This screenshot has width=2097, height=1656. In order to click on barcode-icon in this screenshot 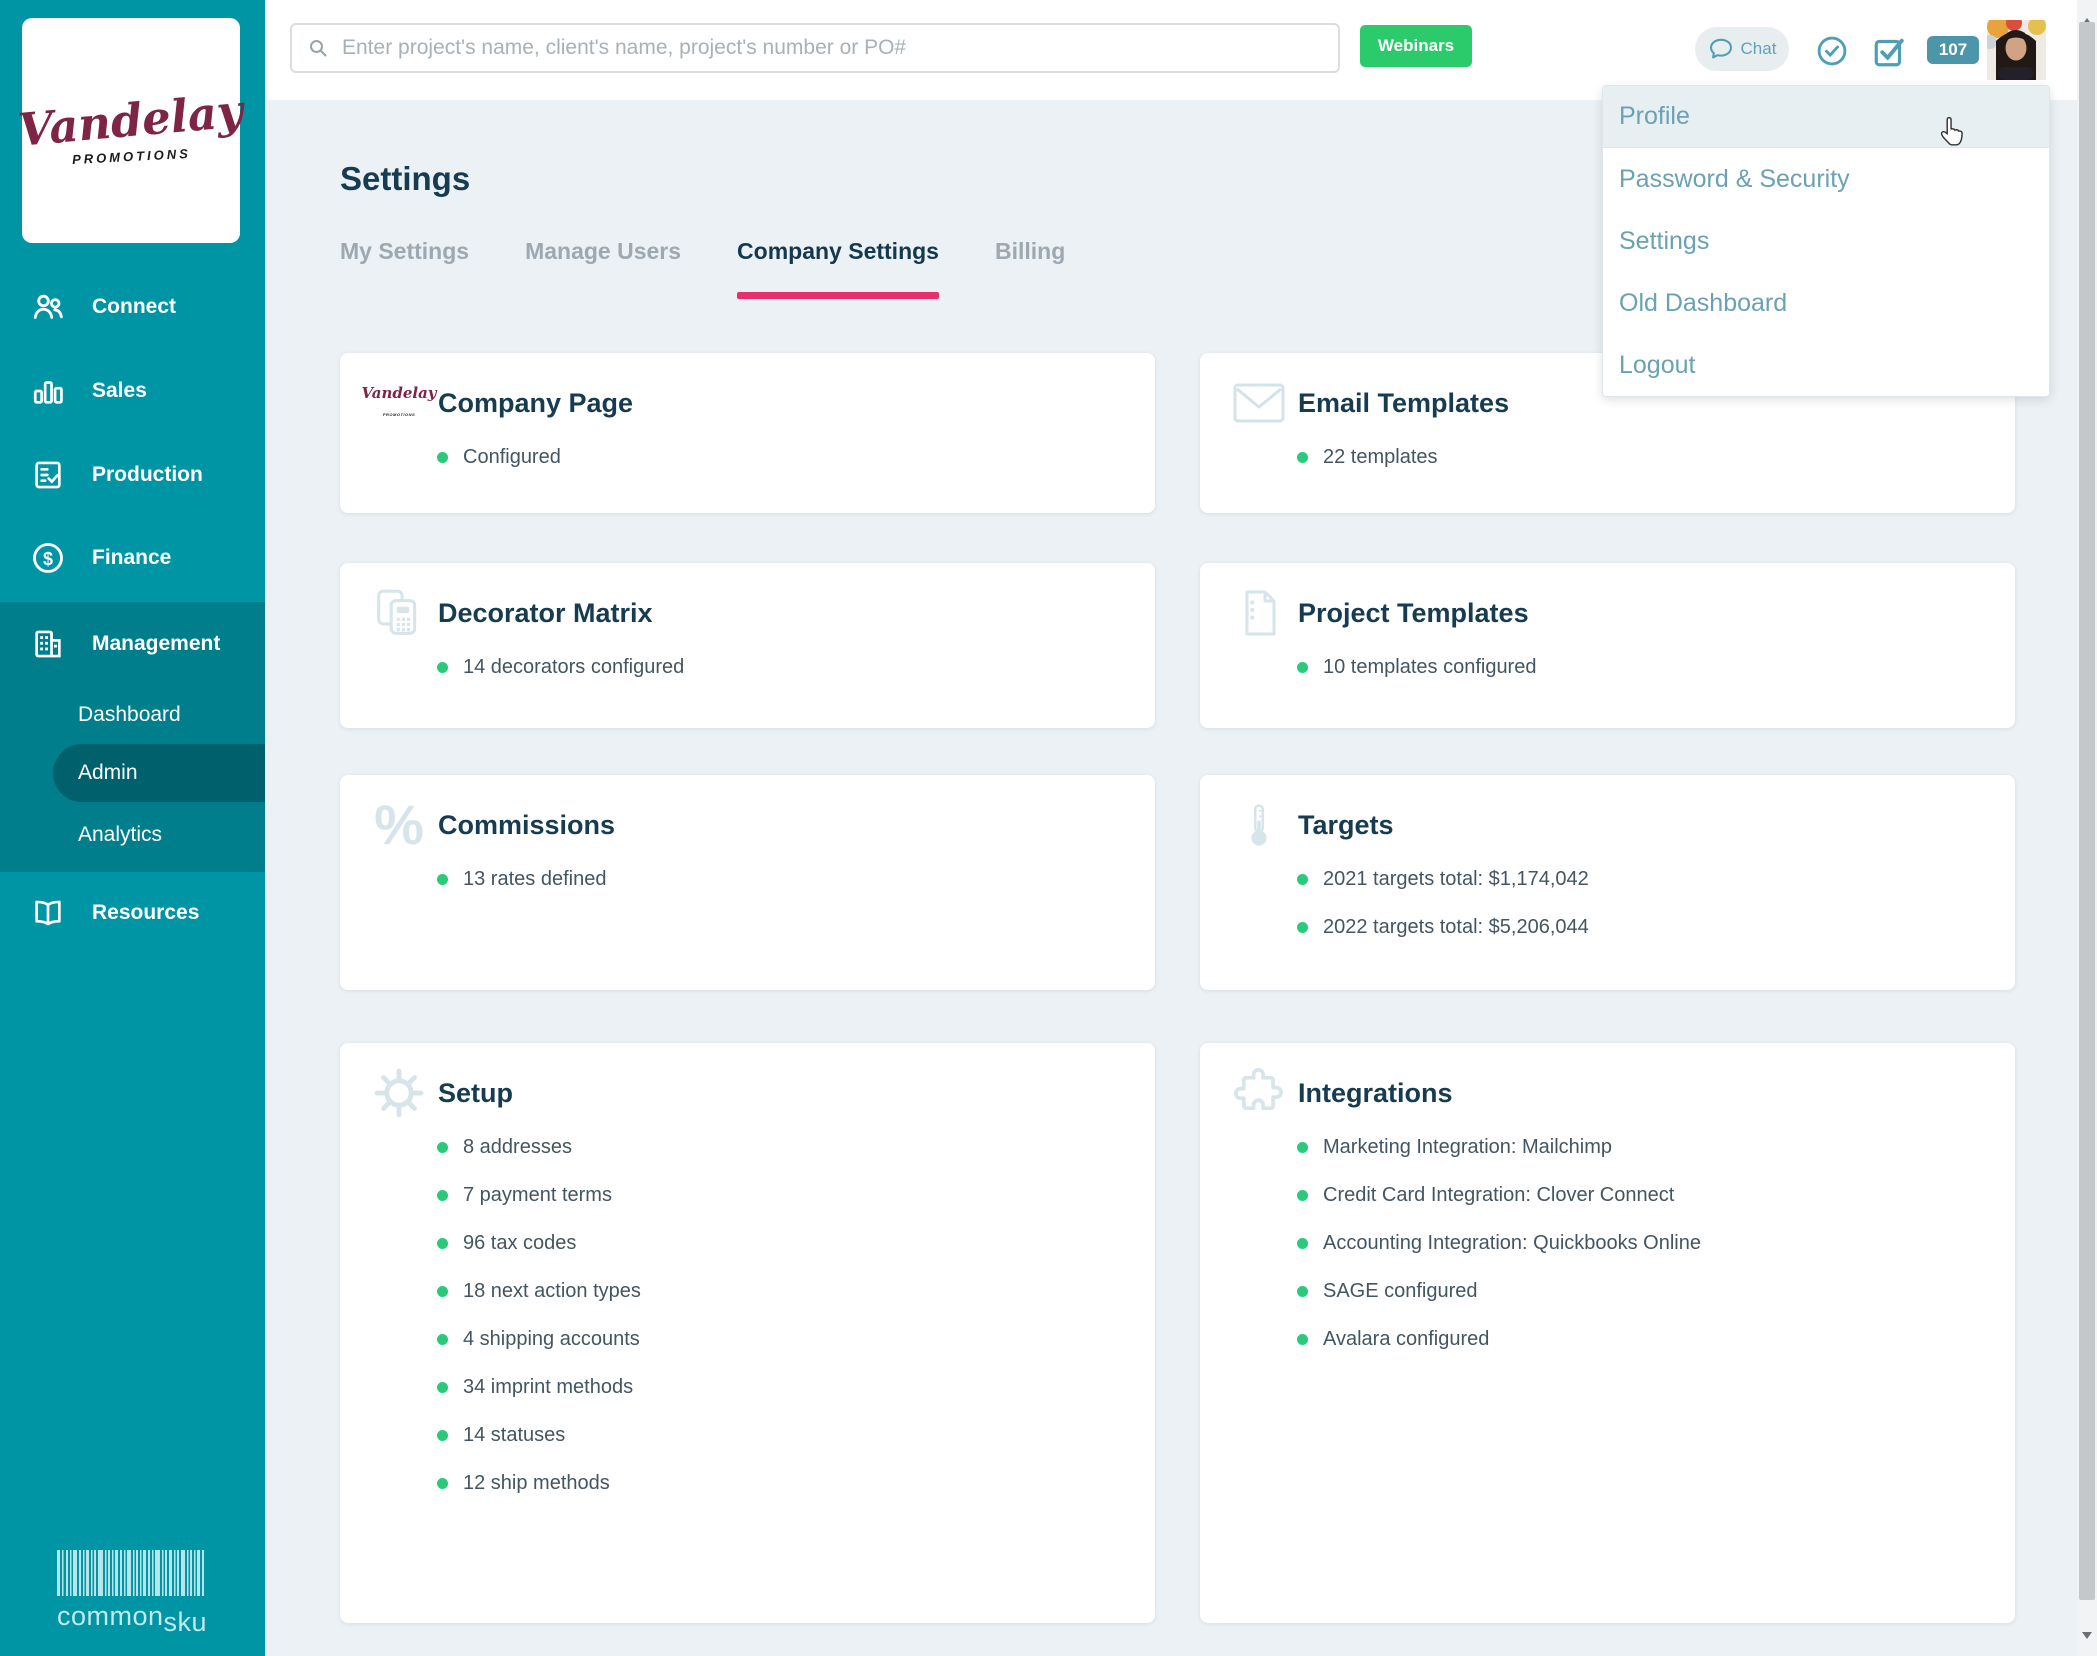, I will do `click(130, 1573)`.